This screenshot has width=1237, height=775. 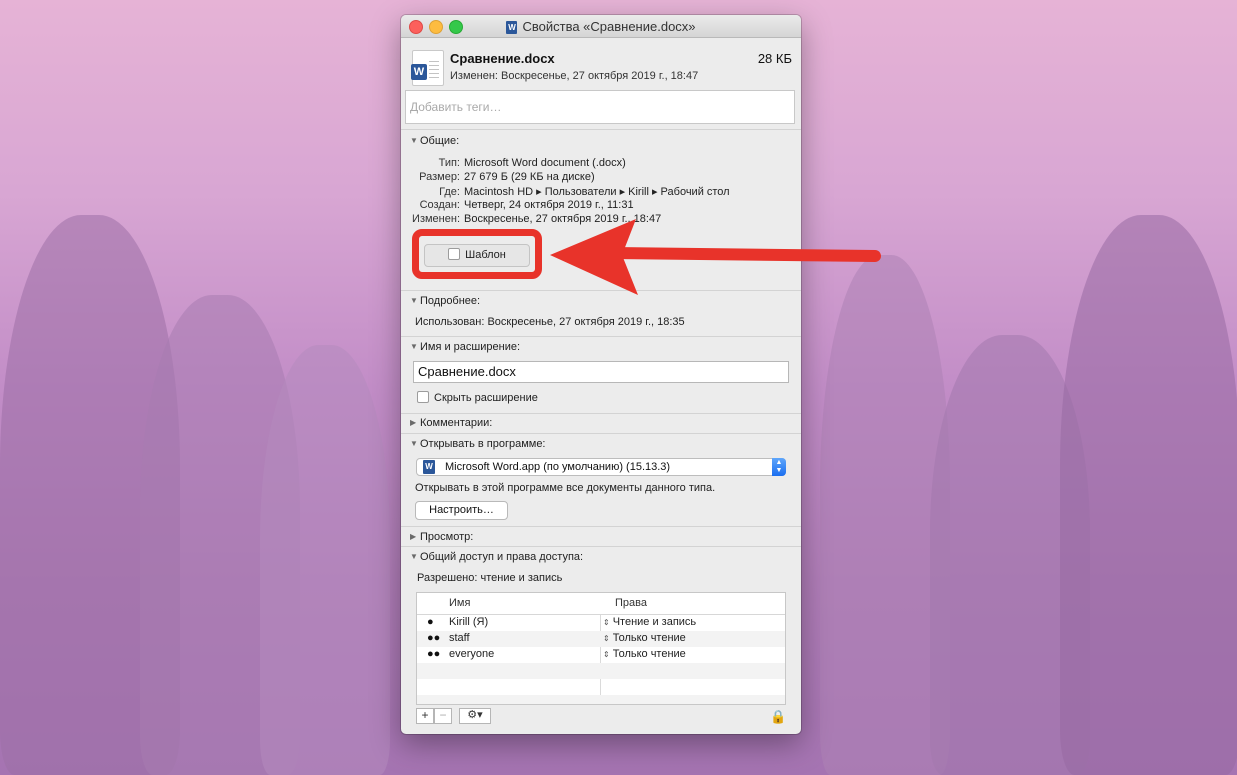 I want to click on file-icon: W, so click(x=427, y=68).